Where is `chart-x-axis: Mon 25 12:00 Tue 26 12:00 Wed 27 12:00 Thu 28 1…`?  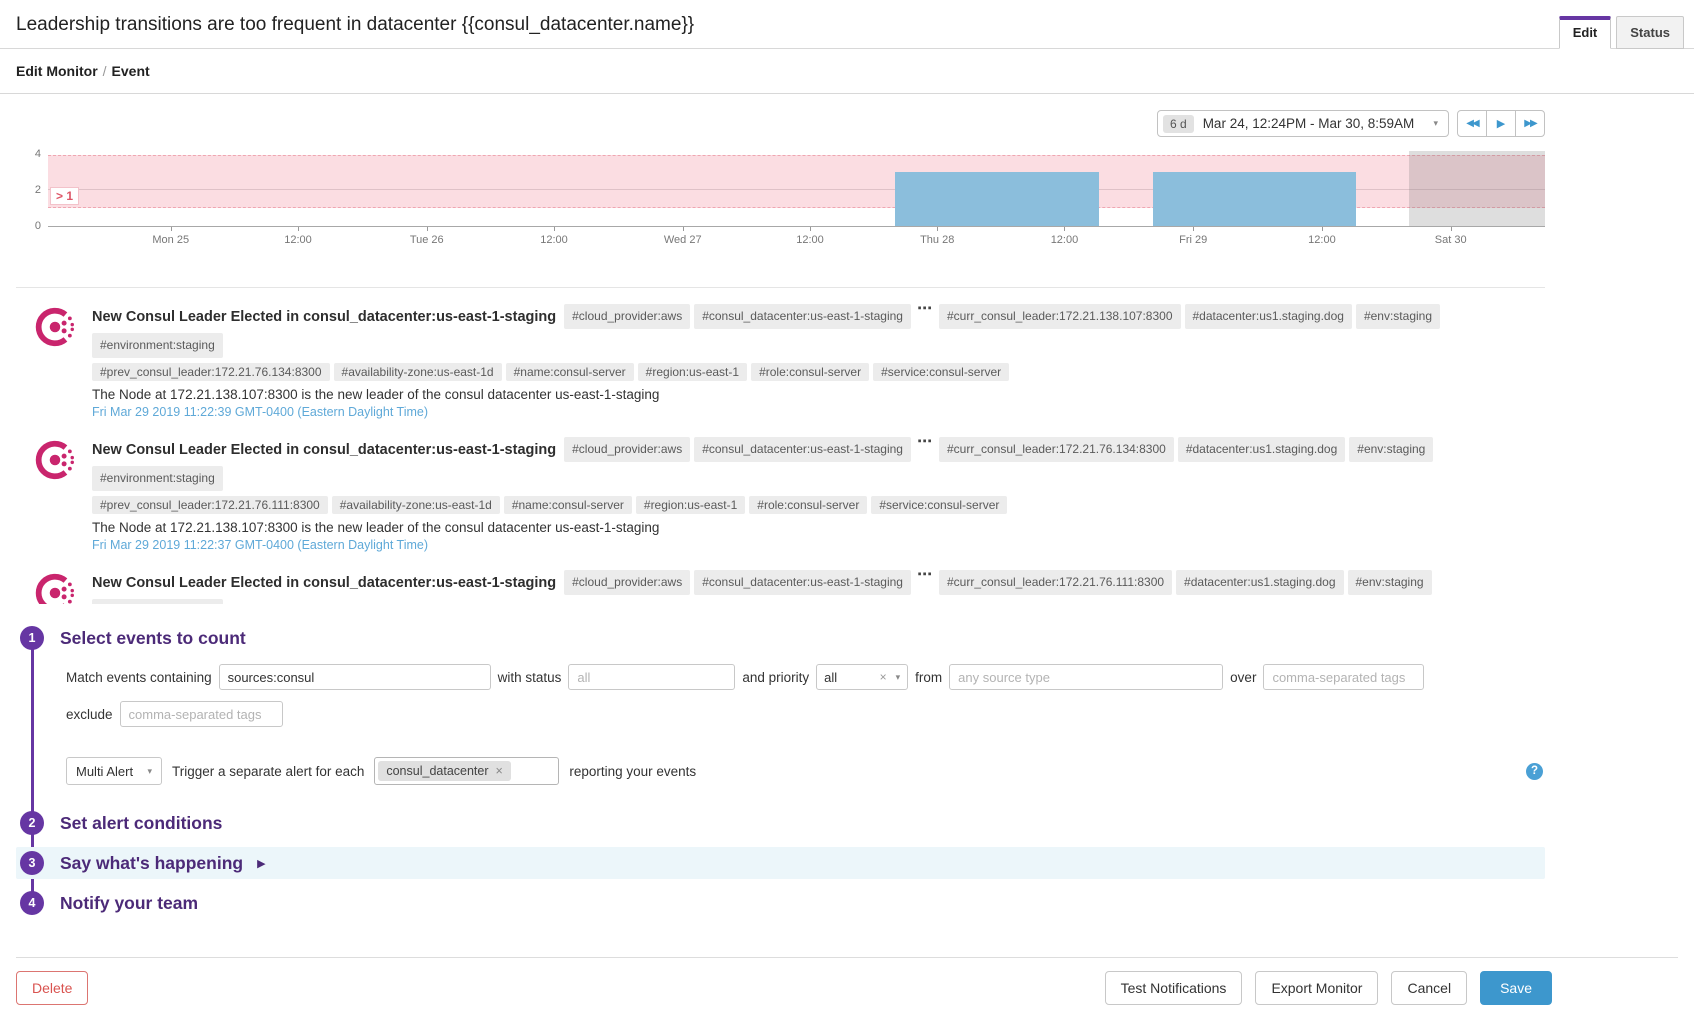 chart-x-axis: Mon 25 12:00 Tue 26 12:00 Wed 27 12:00 Thu 28 1… is located at coordinates (796, 239).